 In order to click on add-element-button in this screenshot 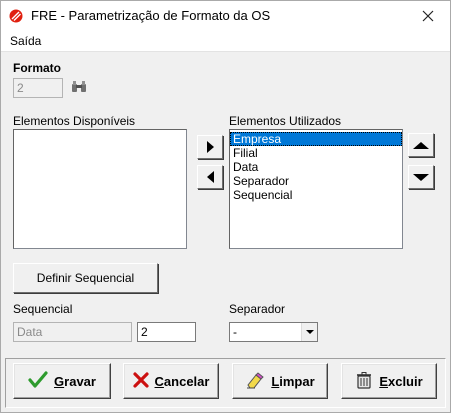, I will do `click(210, 147)`.